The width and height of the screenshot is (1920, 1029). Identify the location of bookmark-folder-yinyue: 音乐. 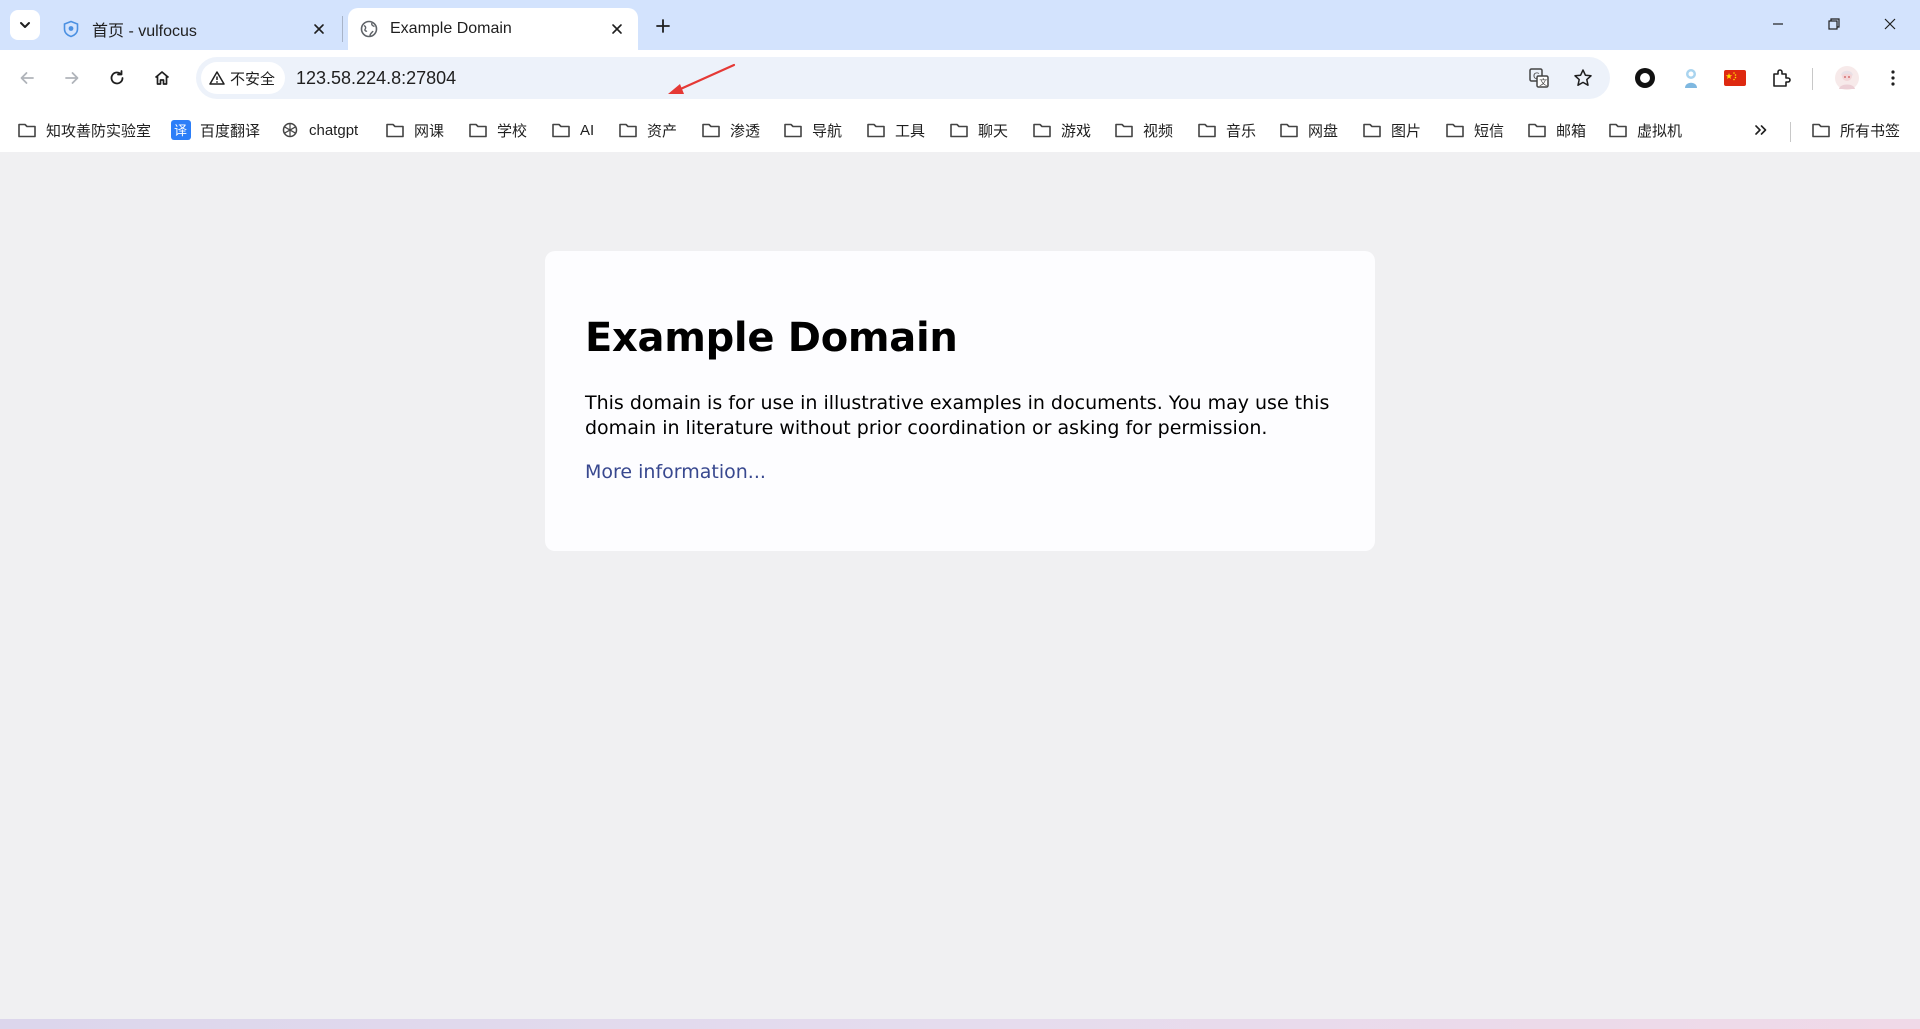
(1226, 130).